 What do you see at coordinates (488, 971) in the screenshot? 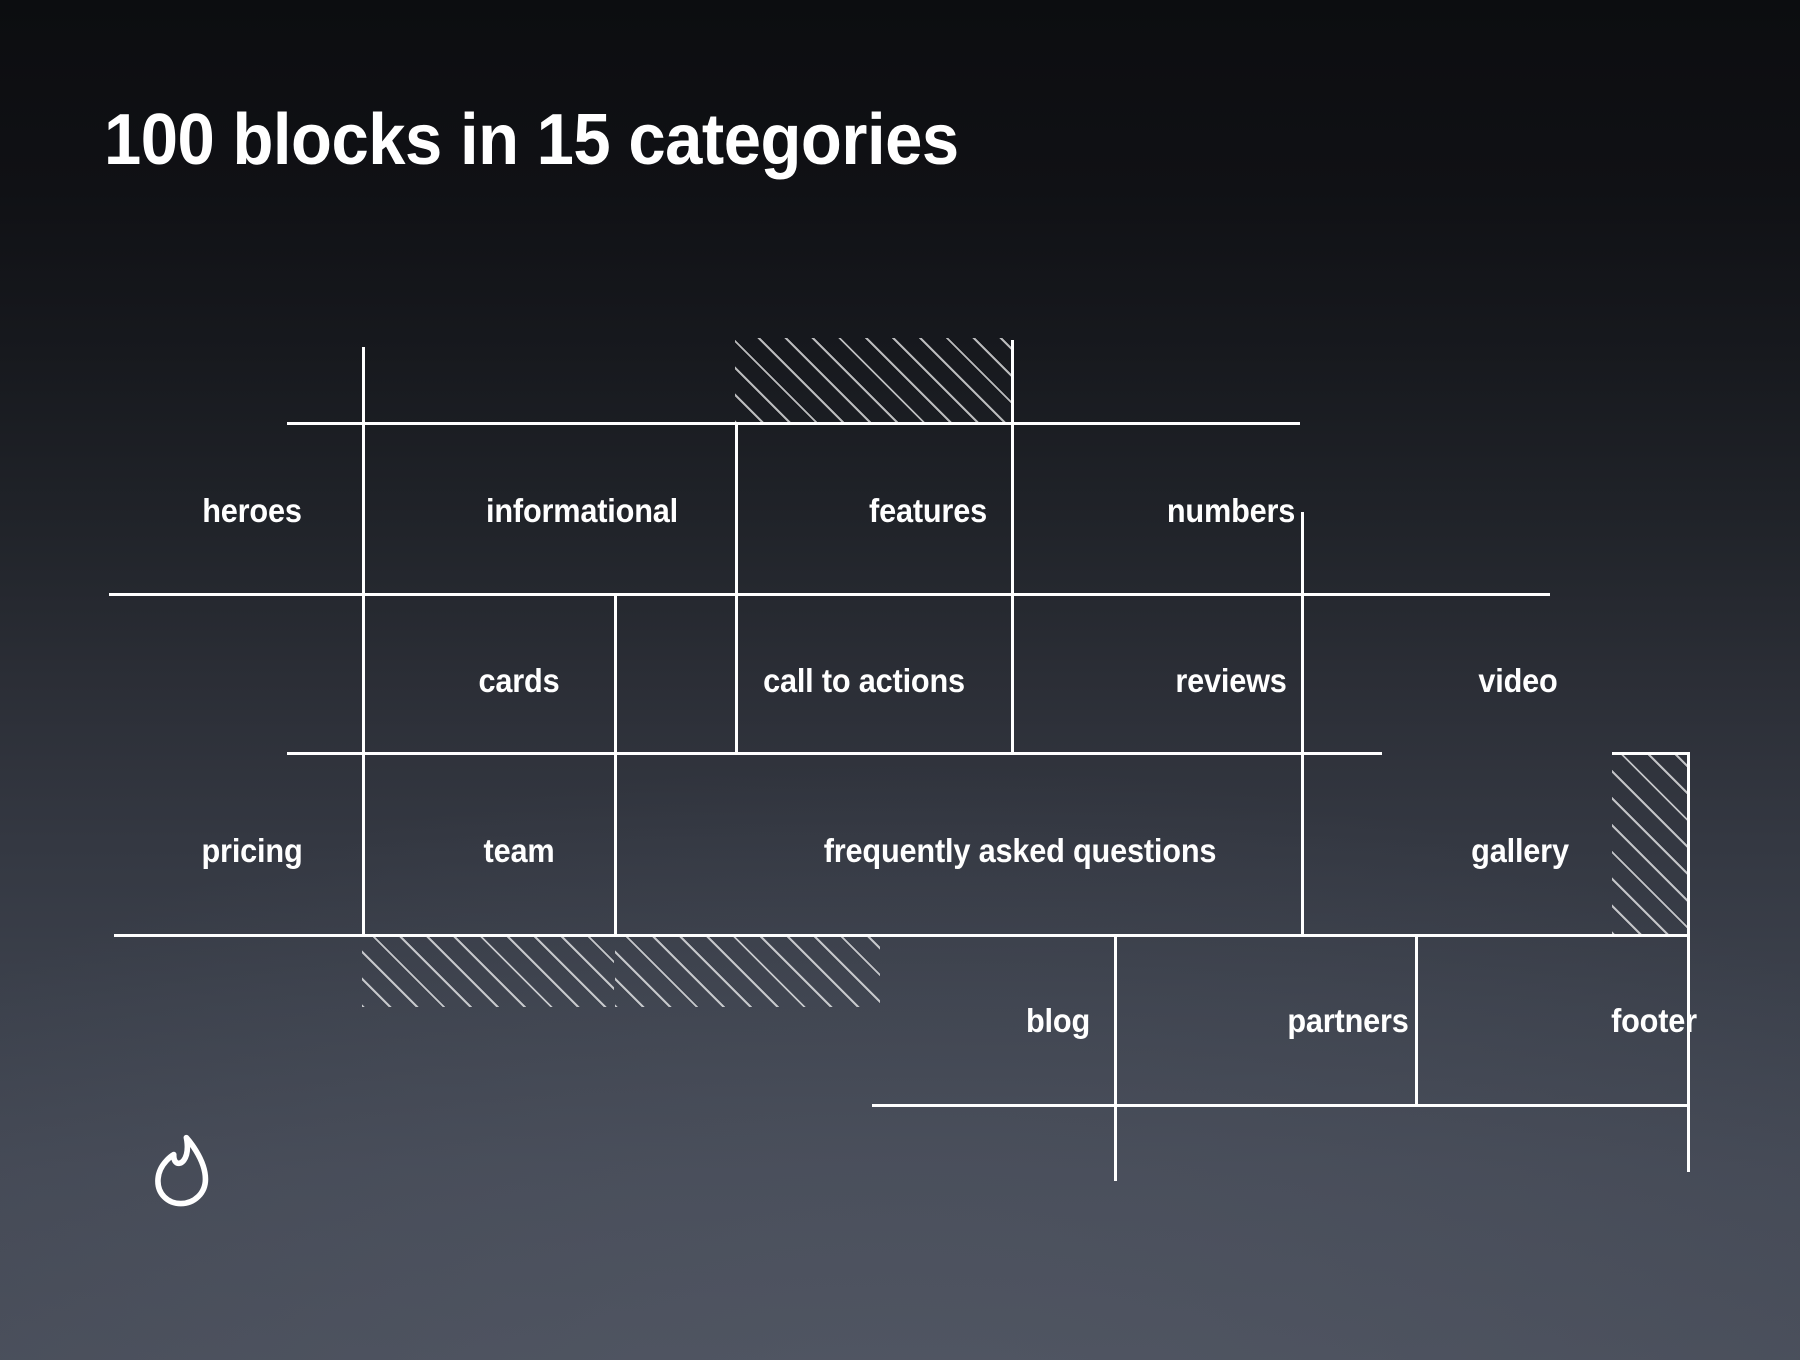
I see `hatch-block-bottom-left` at bounding box center [488, 971].